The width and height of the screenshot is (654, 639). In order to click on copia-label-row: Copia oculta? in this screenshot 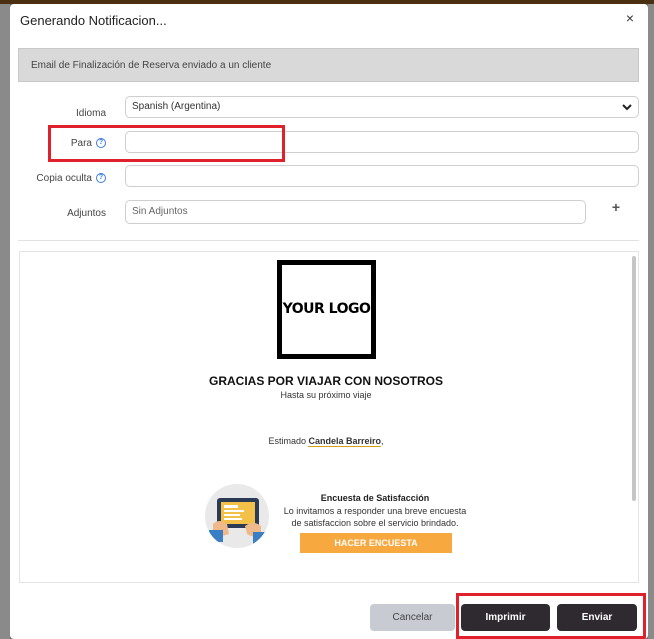, I will do `click(65, 178)`.